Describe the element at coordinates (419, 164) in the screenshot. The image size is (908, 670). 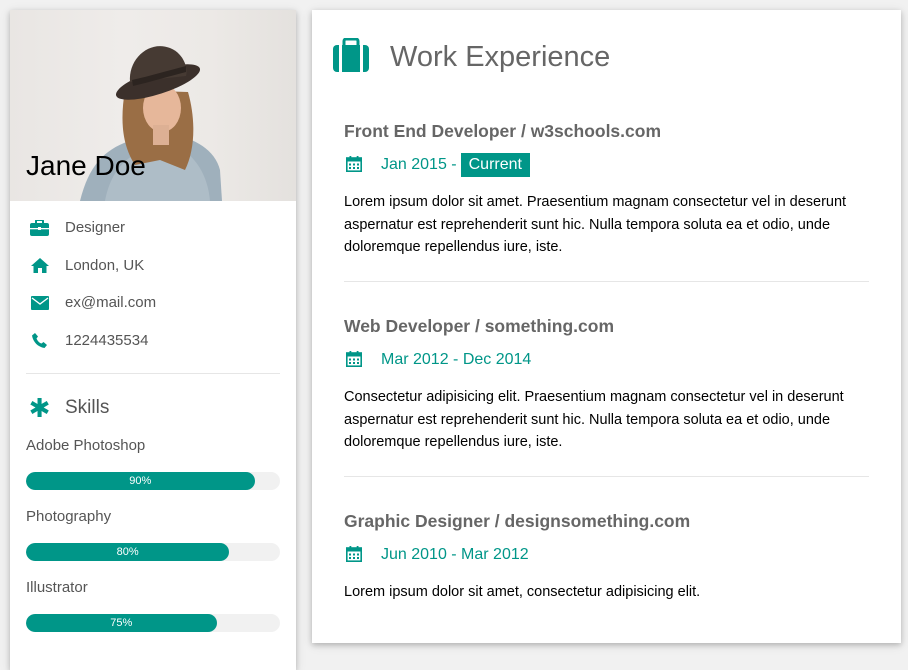
I see `job-date: Jan 2015 -` at that location.